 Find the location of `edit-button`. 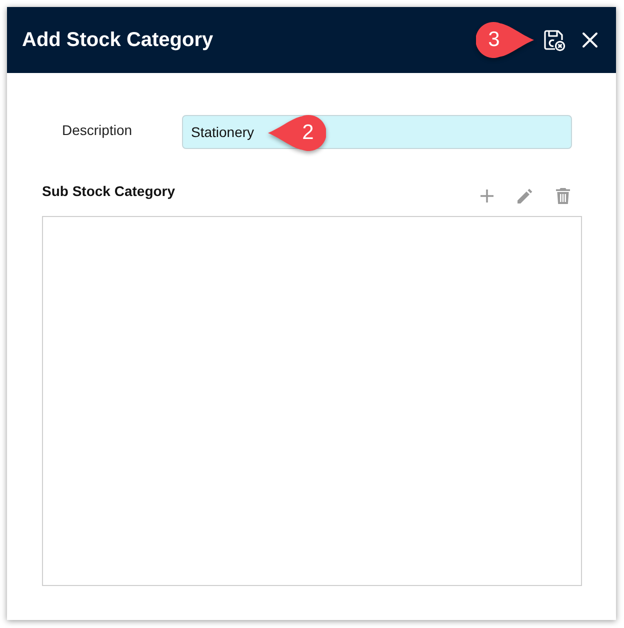

edit-button is located at coordinates (525, 196).